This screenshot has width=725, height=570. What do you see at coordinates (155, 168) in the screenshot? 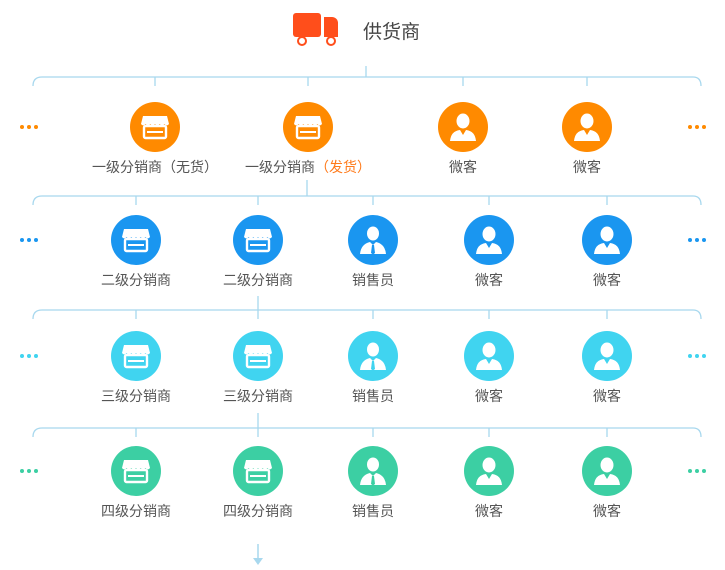
I see `node-label: 一级分销商（无货）` at bounding box center [155, 168].